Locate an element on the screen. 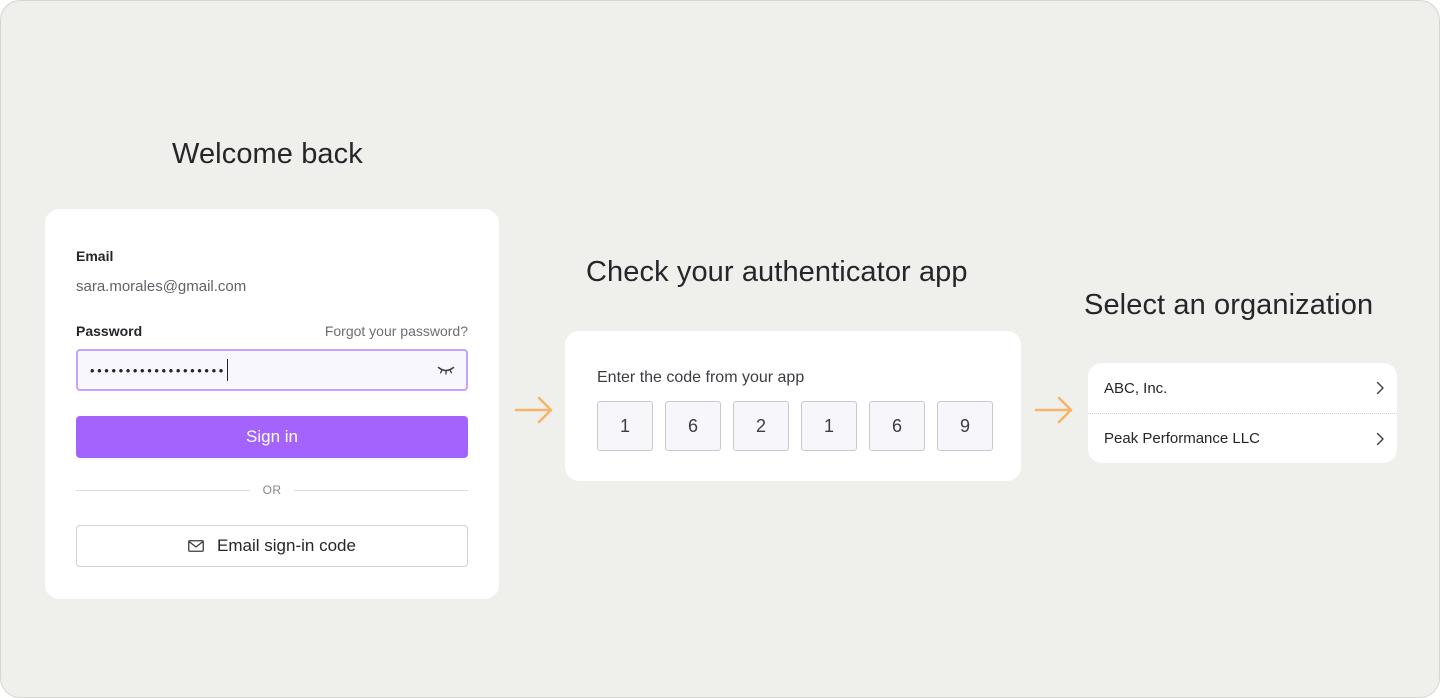  organization-item-peak-performance: Peak Performance LLC is located at coordinates (1242, 438).